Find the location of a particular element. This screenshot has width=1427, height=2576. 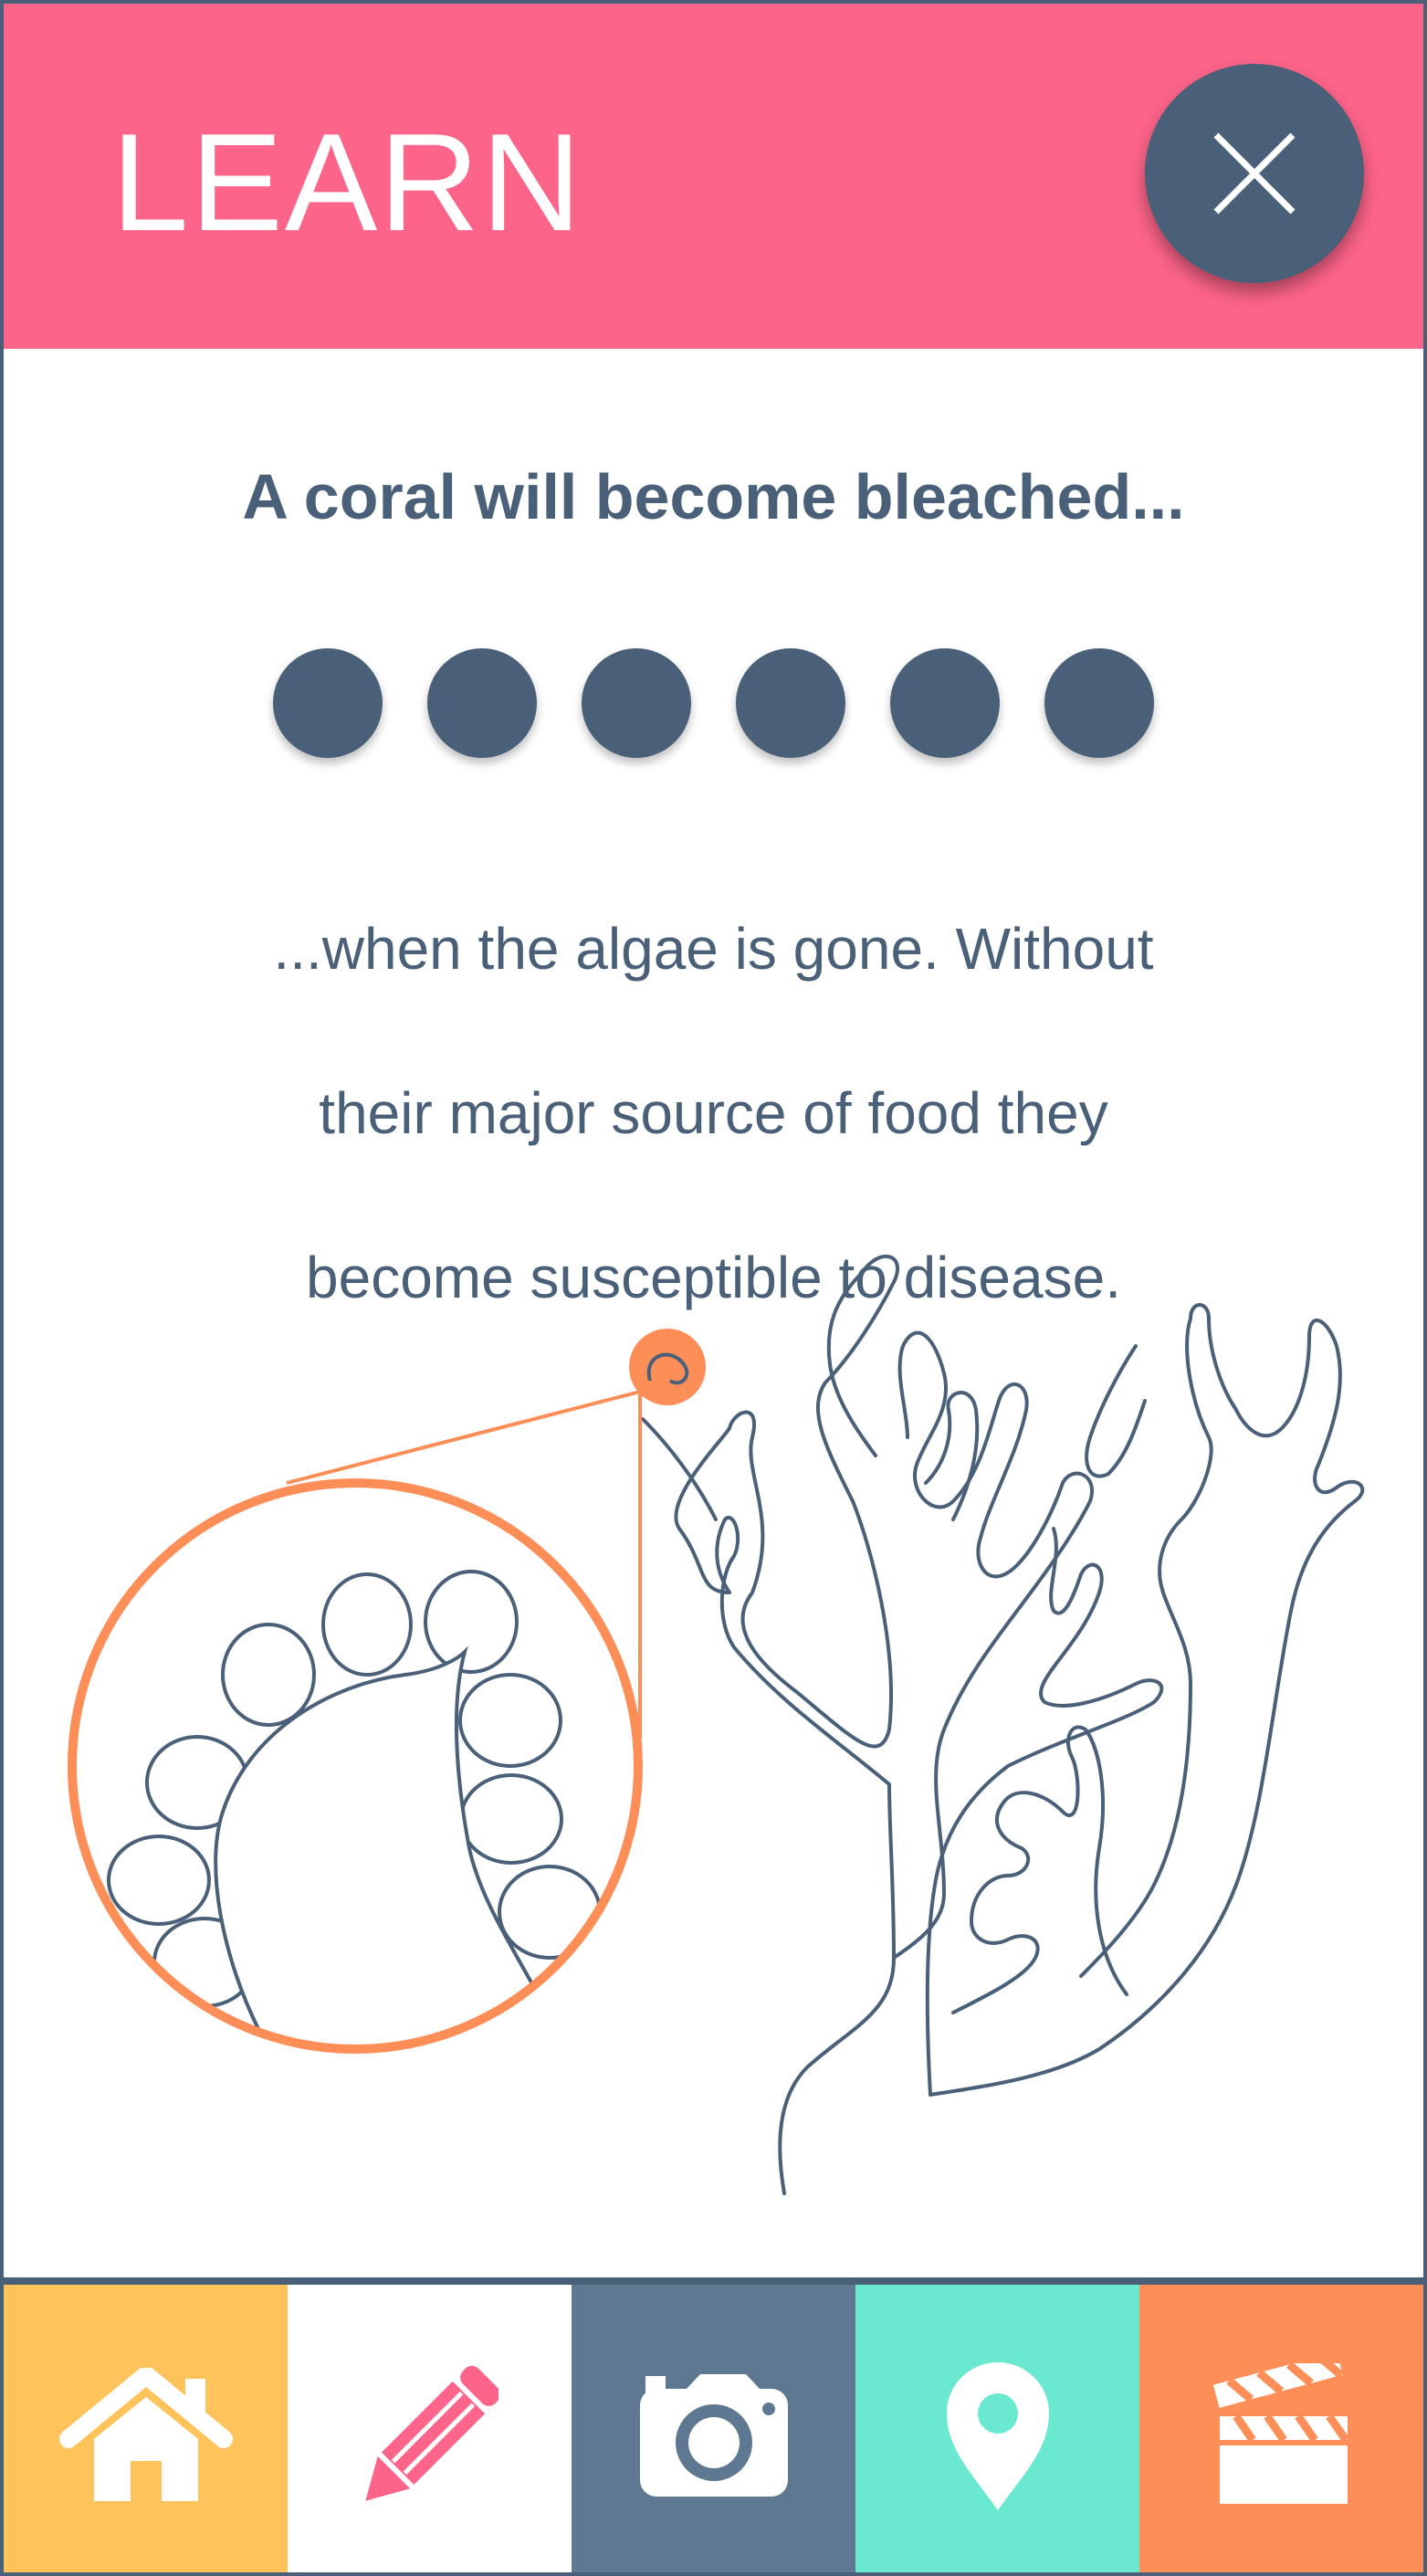

nav-learn is located at coordinates (430, 2428).